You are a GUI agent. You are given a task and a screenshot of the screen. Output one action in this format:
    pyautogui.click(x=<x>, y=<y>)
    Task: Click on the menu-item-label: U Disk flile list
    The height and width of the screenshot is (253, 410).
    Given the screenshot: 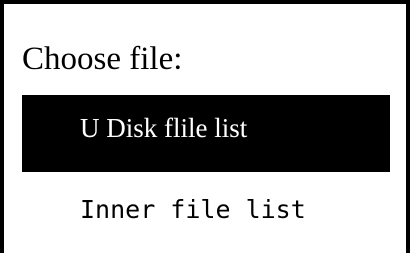 What is the action you would take?
    pyautogui.click(x=164, y=128)
    